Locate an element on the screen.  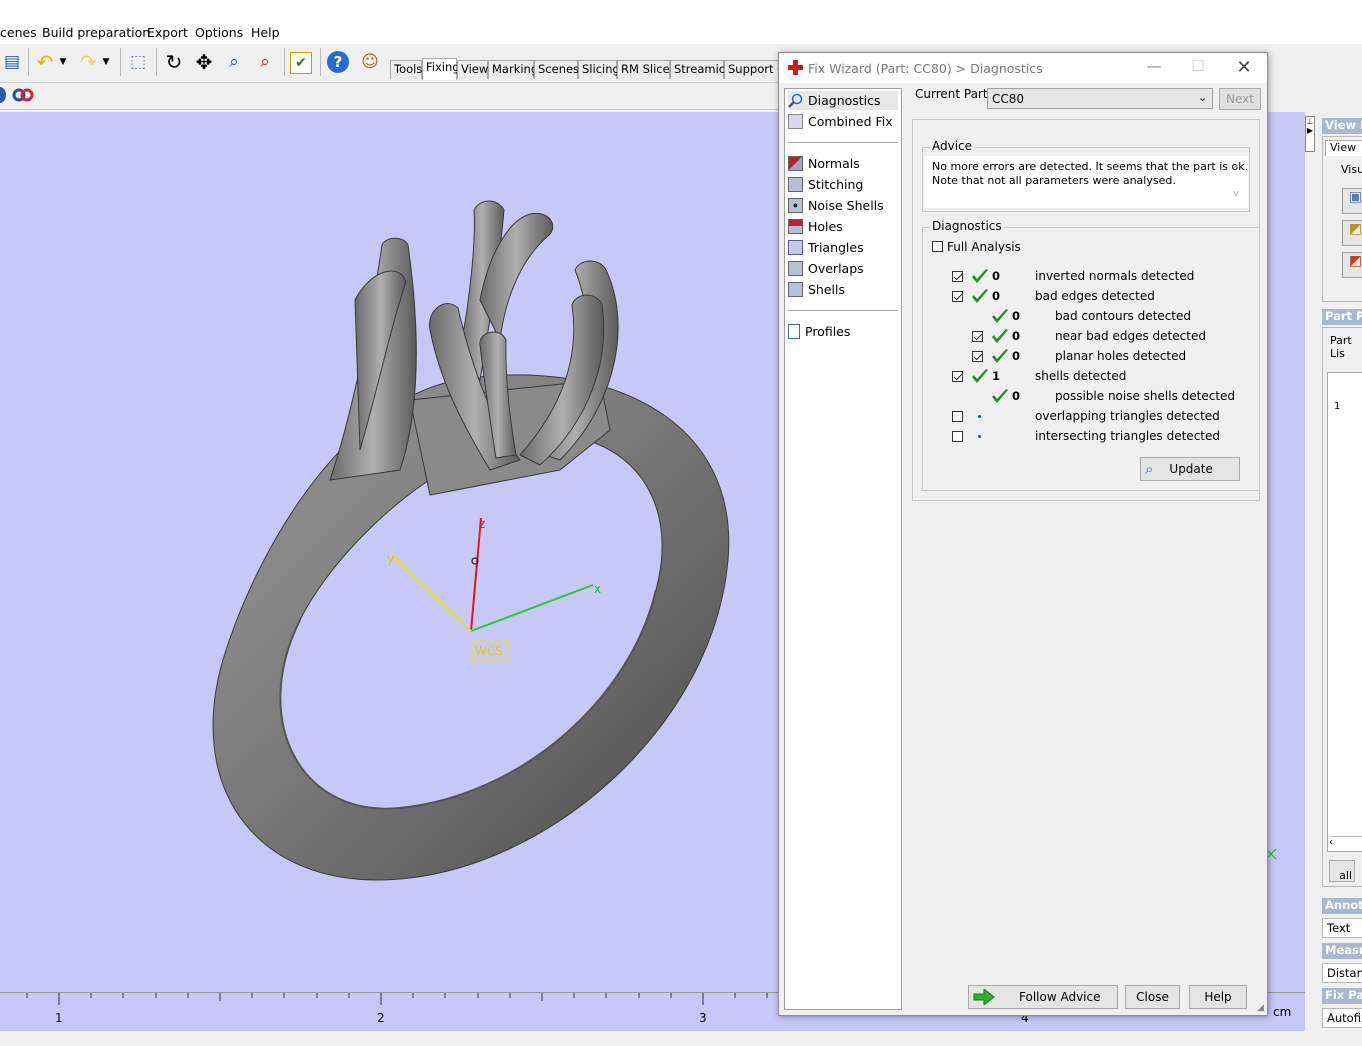
planar-holes-checkbox is located at coordinates (977, 356).